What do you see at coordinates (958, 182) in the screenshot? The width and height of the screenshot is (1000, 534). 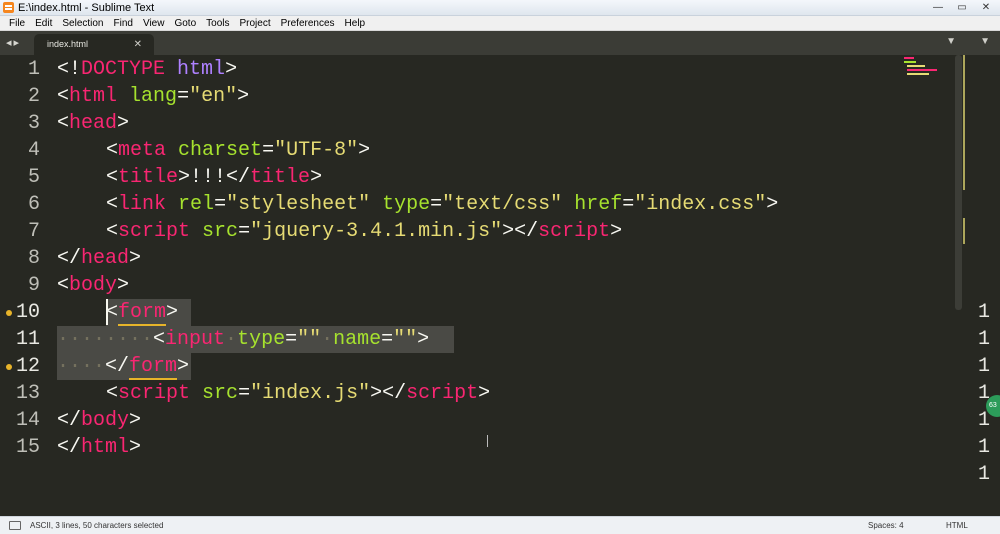 I see `vertical-scrollbar` at bounding box center [958, 182].